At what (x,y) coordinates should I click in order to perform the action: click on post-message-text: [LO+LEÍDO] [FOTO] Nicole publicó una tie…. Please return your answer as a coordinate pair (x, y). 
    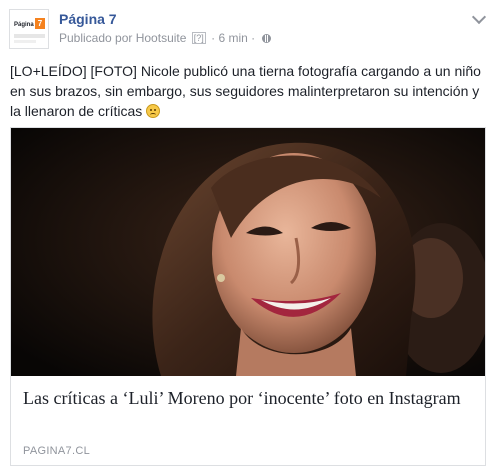
    Looking at the image, I should click on (245, 91).